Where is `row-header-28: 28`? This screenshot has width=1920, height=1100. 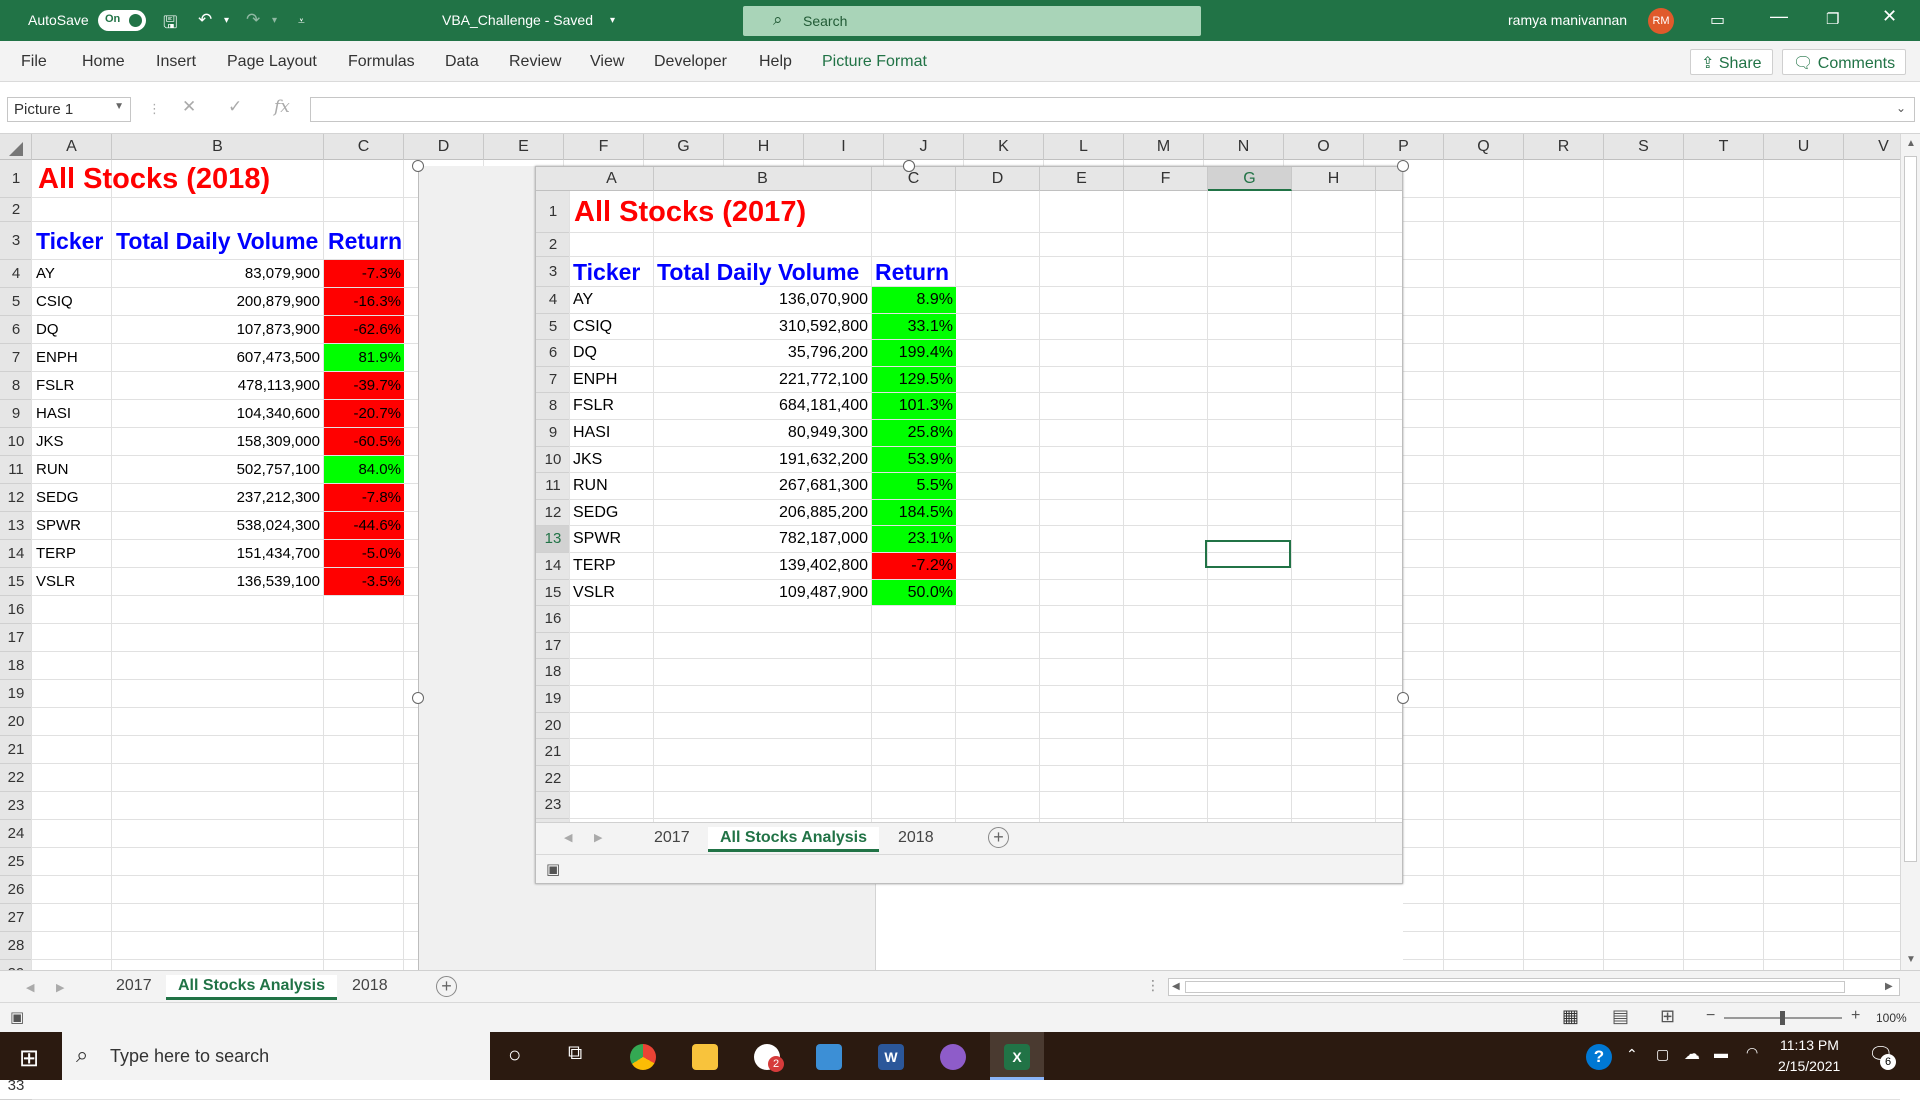
row-header-28: 28 is located at coordinates (16, 946).